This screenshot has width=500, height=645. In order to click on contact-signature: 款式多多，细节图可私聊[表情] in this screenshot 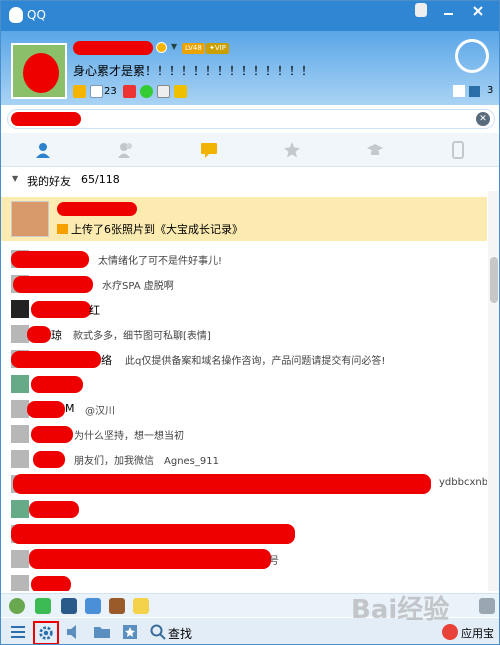, I will do `click(142, 336)`.